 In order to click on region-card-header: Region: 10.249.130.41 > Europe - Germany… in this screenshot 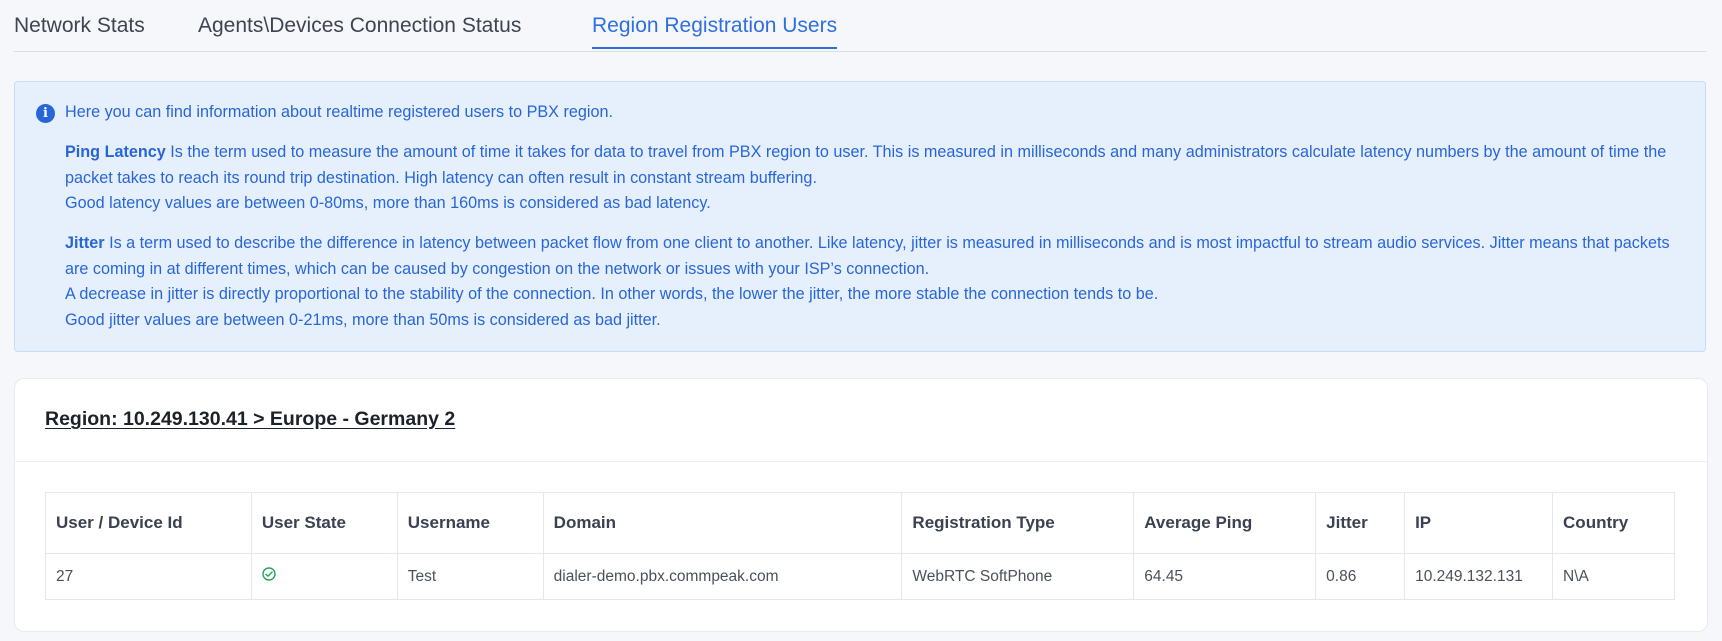, I will do `click(861, 420)`.